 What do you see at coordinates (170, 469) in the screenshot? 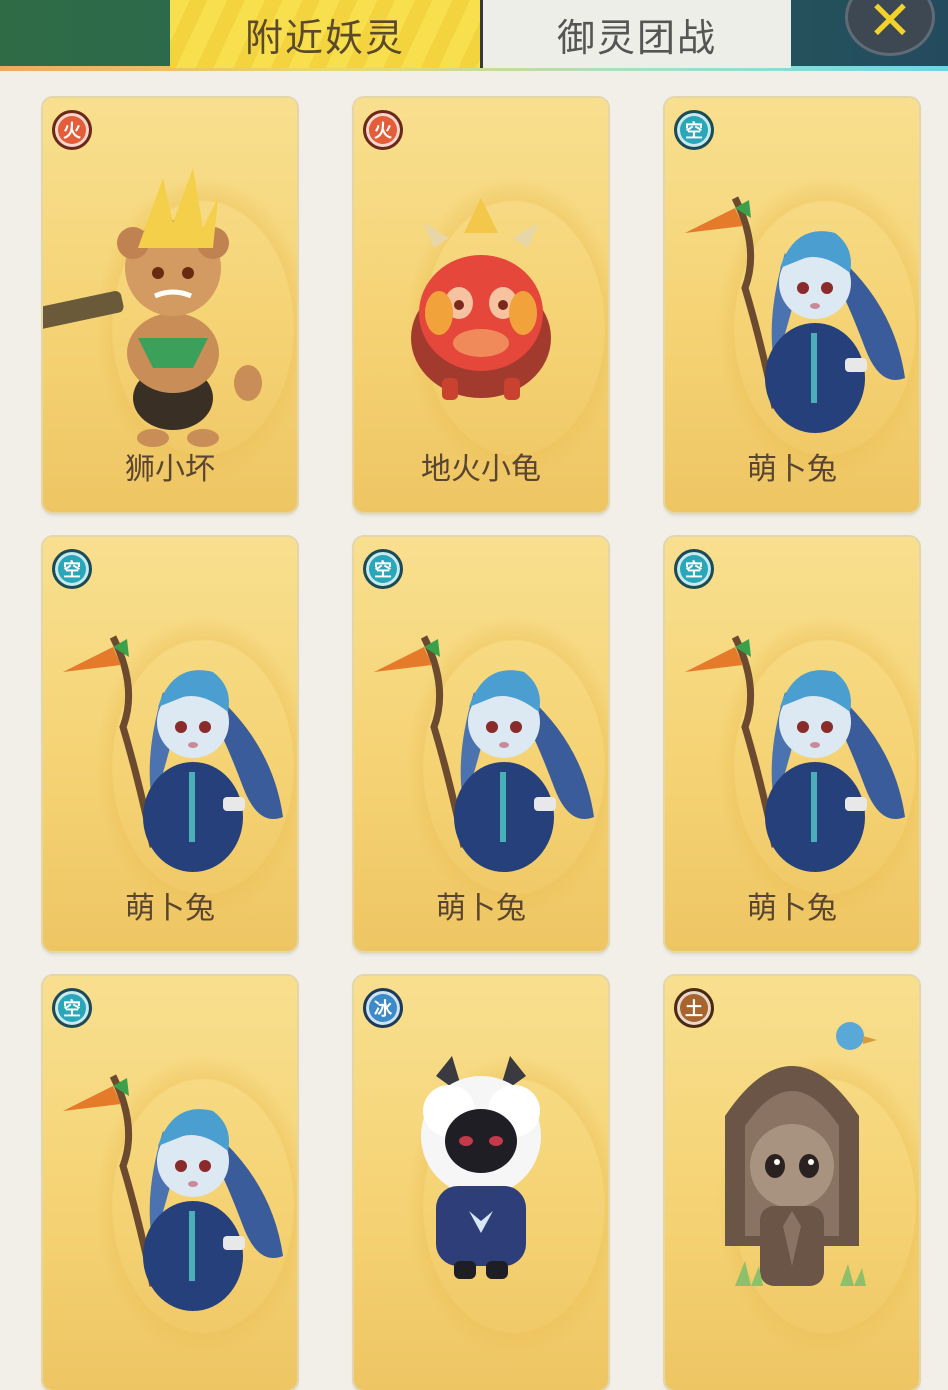
I see `pet-name: 狮小坏` at bounding box center [170, 469].